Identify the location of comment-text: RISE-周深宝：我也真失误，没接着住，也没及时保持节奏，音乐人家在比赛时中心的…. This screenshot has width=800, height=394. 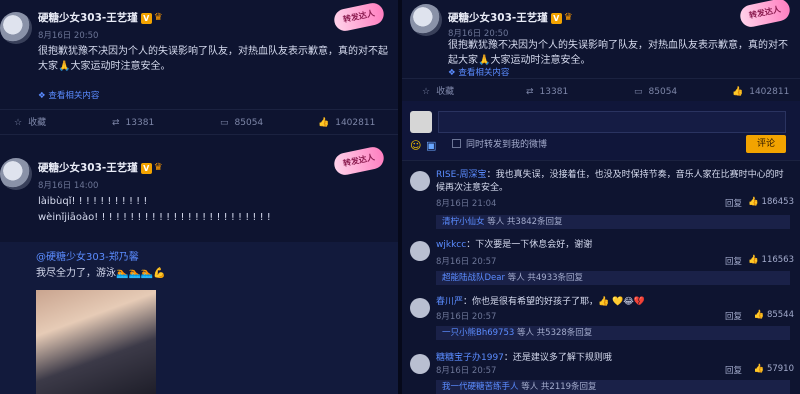
(614, 182).